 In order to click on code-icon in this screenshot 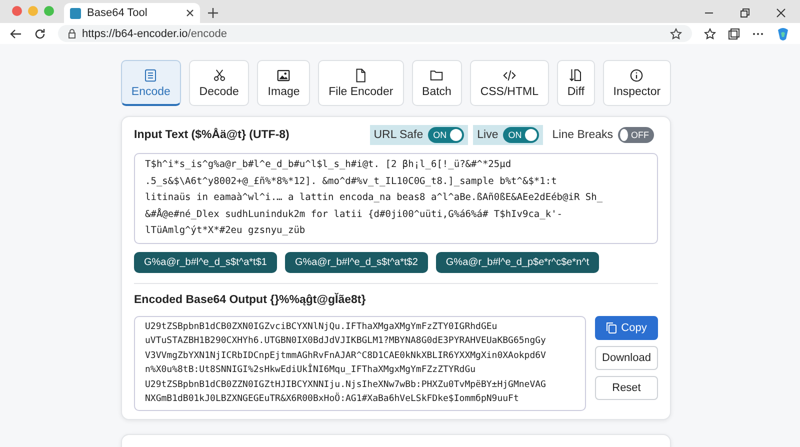, I will do `click(509, 75)`.